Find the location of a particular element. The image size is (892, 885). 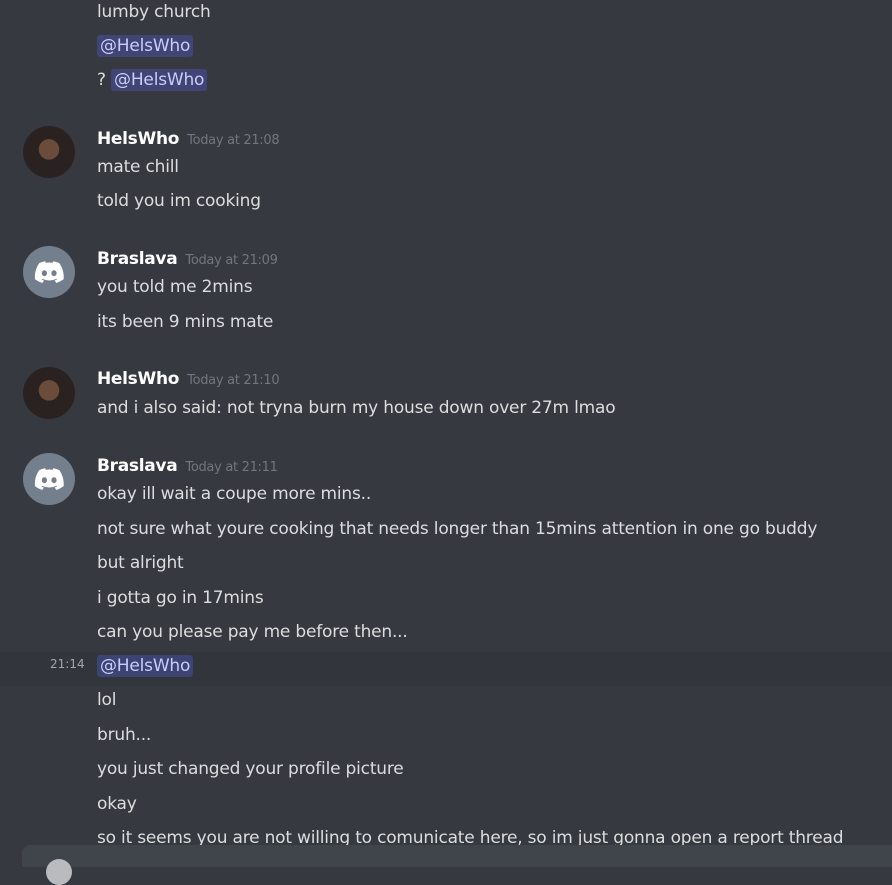

message-line: okay ill wait a coupe more mins.. is located at coordinates (234, 494).